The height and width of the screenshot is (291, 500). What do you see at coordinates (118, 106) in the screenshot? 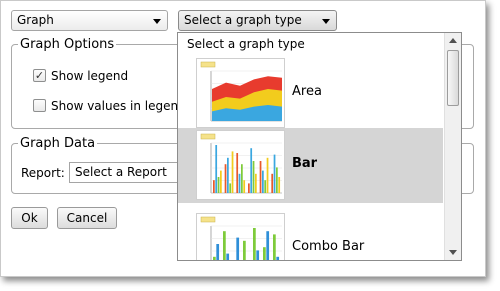
I see `show-values-label: Show values in legend` at bounding box center [118, 106].